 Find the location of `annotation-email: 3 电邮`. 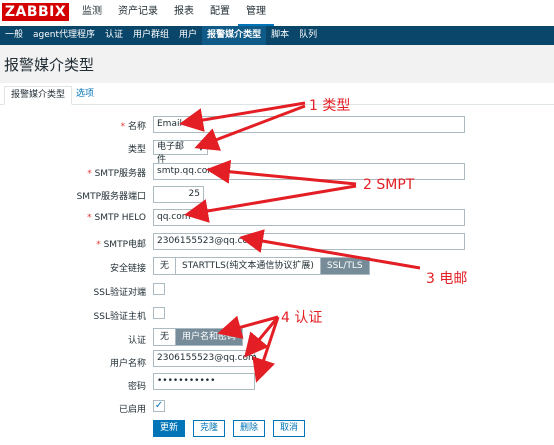

annotation-email: 3 电邮 is located at coordinates (447, 279).